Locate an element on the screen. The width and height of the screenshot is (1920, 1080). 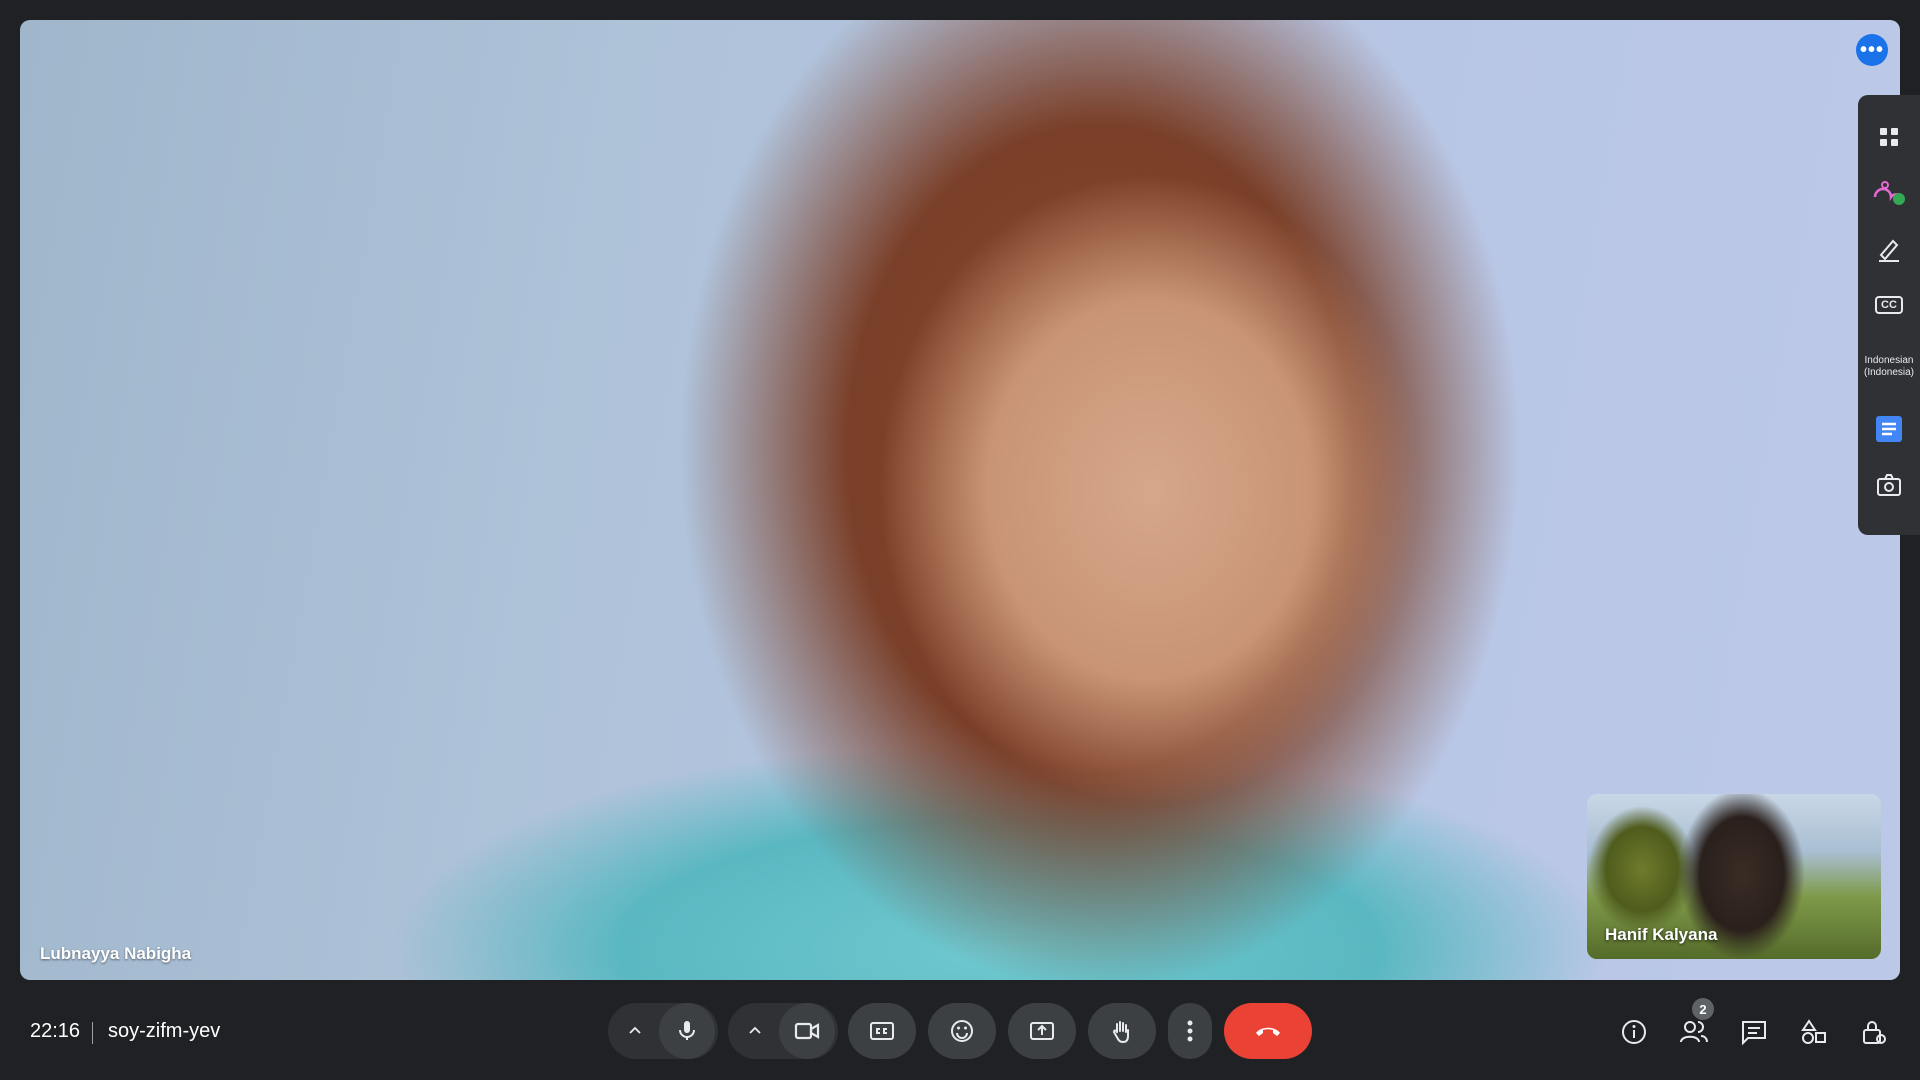
camera-snapshot-icon is located at coordinates (1889, 485).